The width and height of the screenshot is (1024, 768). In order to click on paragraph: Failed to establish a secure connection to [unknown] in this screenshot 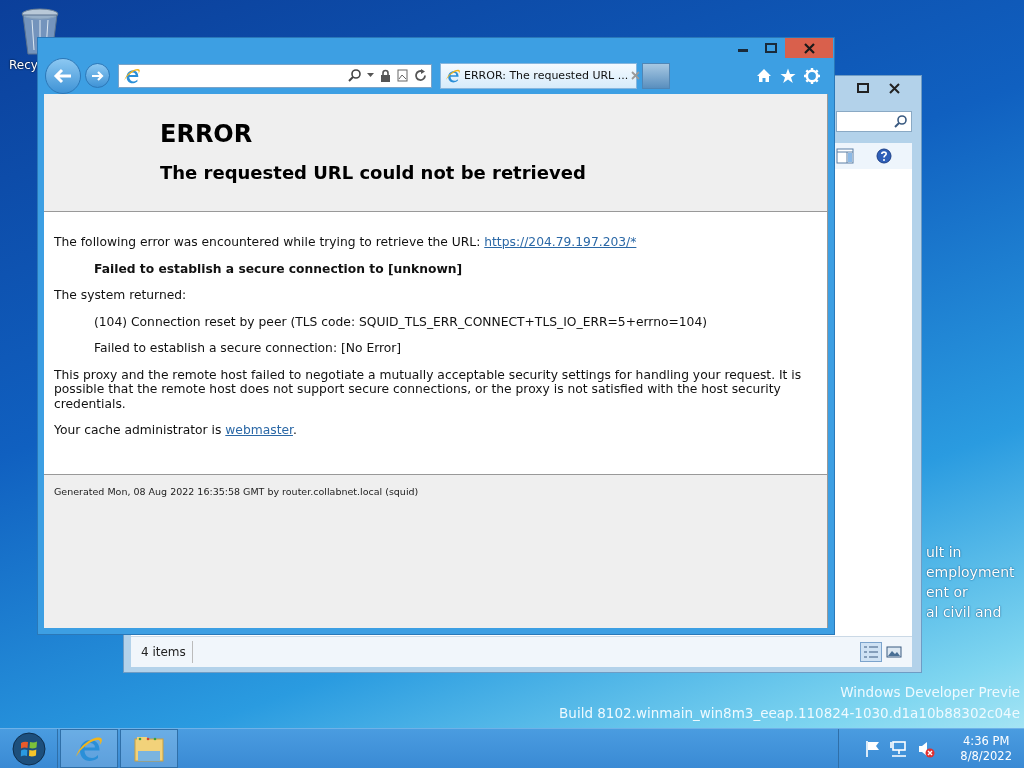, I will do `click(278, 268)`.